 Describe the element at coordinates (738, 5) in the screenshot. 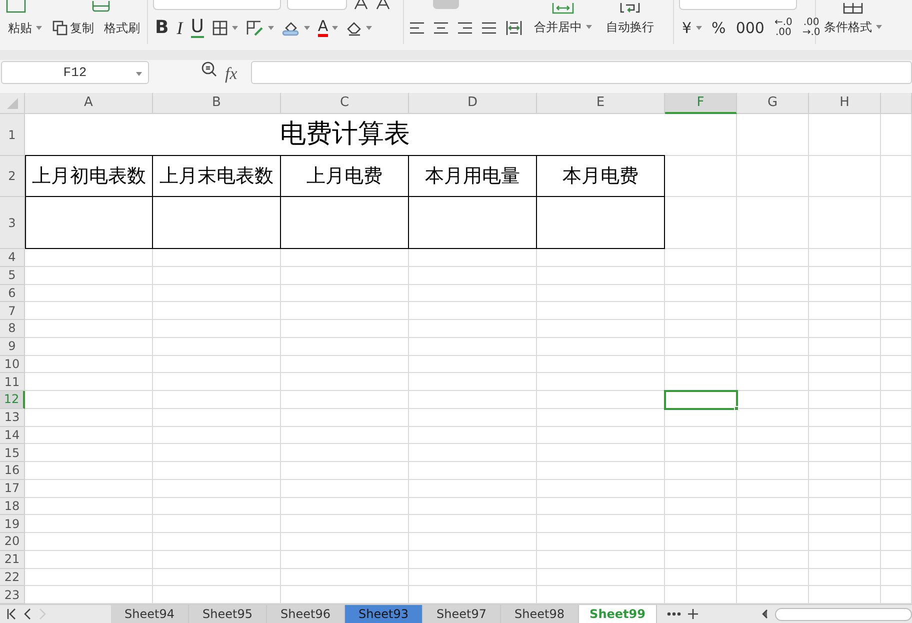

I see `number-format-field` at that location.